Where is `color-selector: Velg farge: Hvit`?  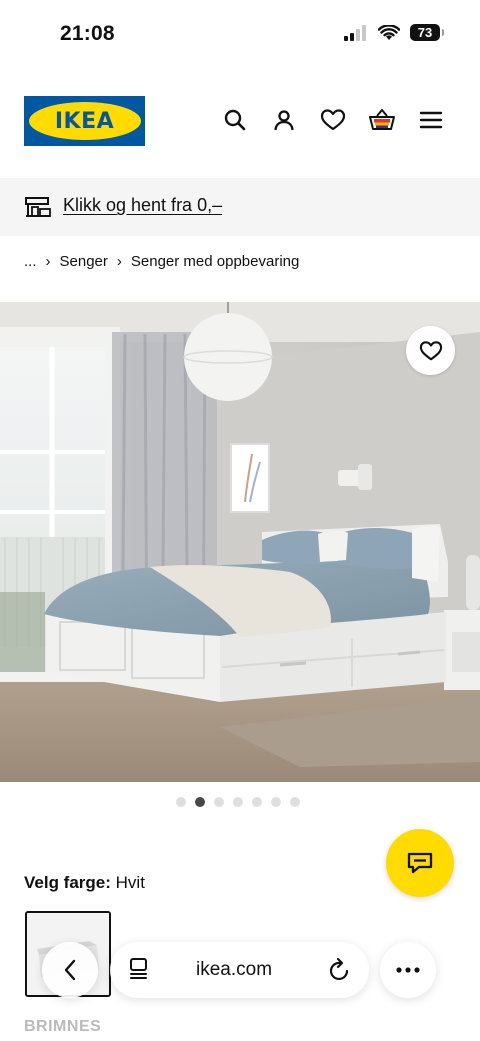
color-selector: Velg farge: Hvit is located at coordinates (84, 883).